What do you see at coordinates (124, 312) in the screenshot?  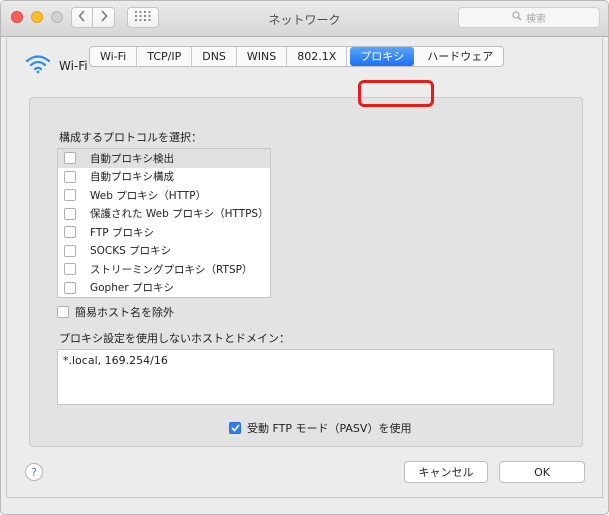 I see `exclude-simple-hostnames-label: 簡易ホスト名を除外` at bounding box center [124, 312].